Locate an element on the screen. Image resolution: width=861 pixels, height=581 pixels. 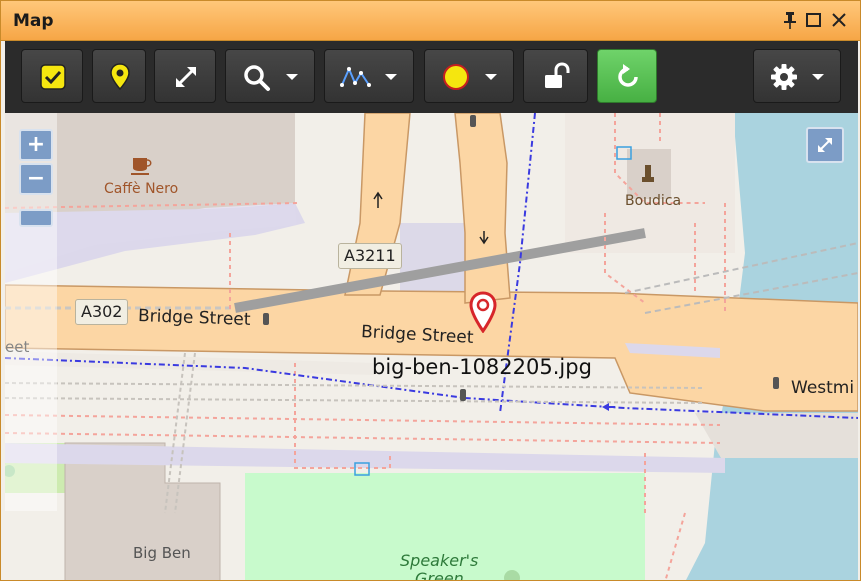
road-shield-a302: A302 is located at coordinates (102, 312).